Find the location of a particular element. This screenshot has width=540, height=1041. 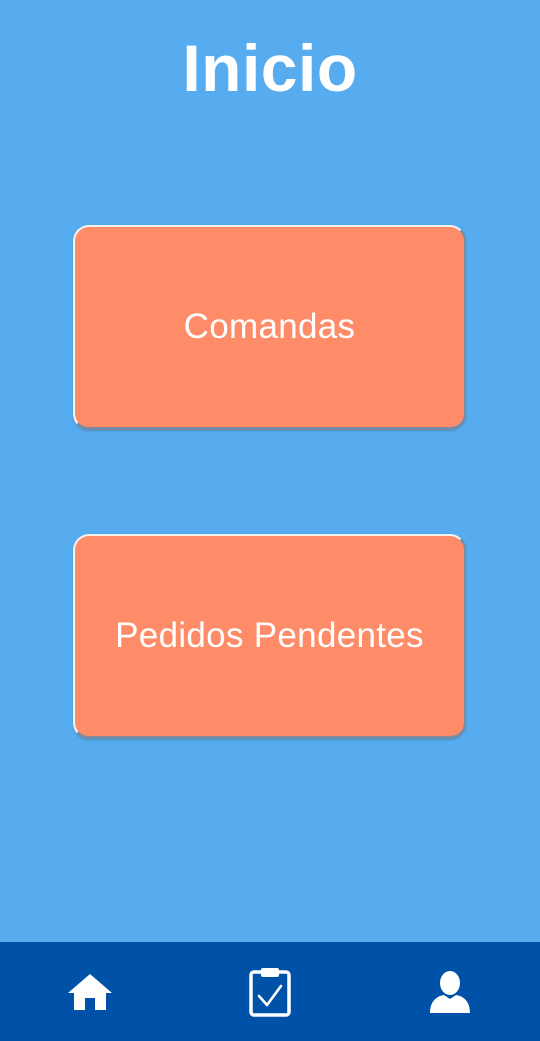

comandas-button: Comandas is located at coordinates (269, 327).